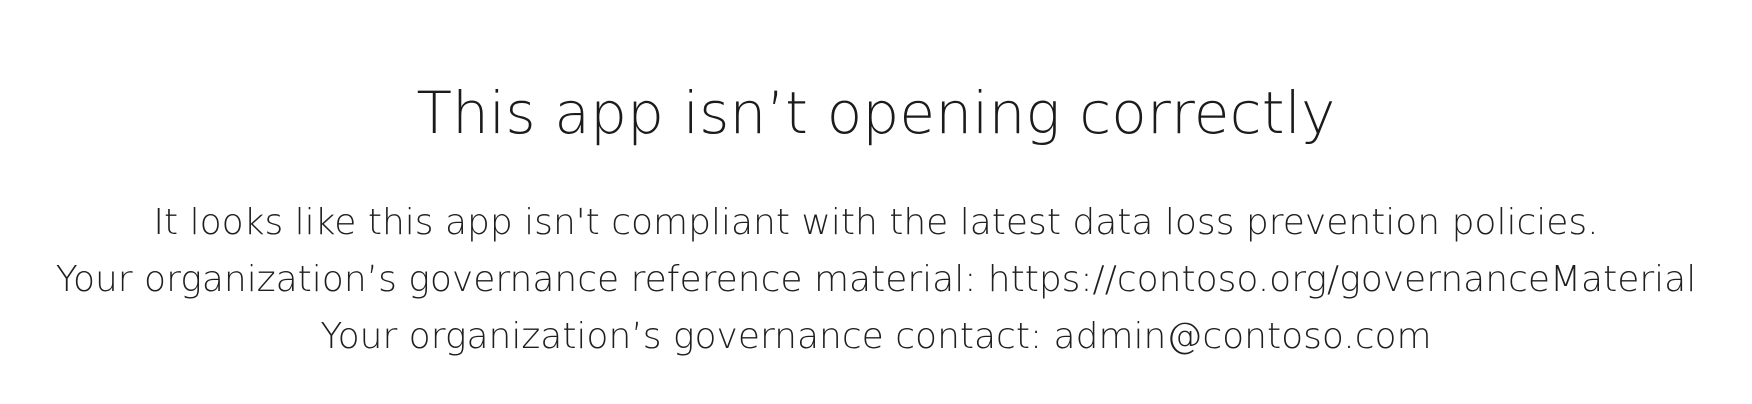 This screenshot has width=1752, height=404. I want to click on page-title: This app isn’t opening correctly, so click(876, 113).